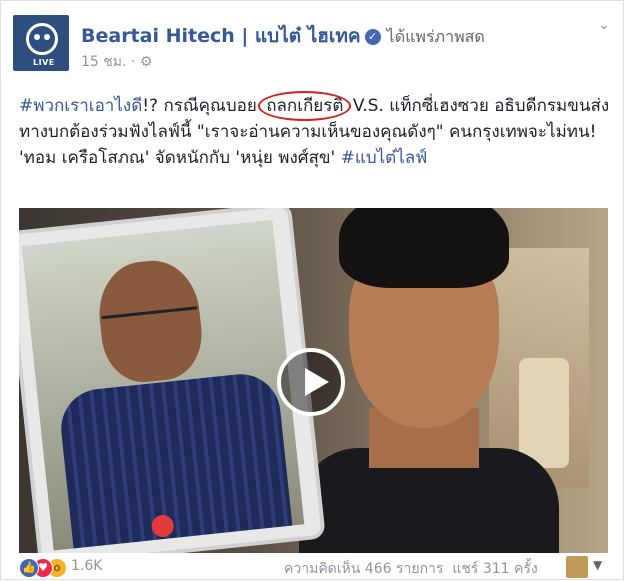 The width and height of the screenshot is (624, 581). Describe the element at coordinates (435, 36) in the screenshot. I see `post-action-text: ได้แพร่ภาพสด` at that location.